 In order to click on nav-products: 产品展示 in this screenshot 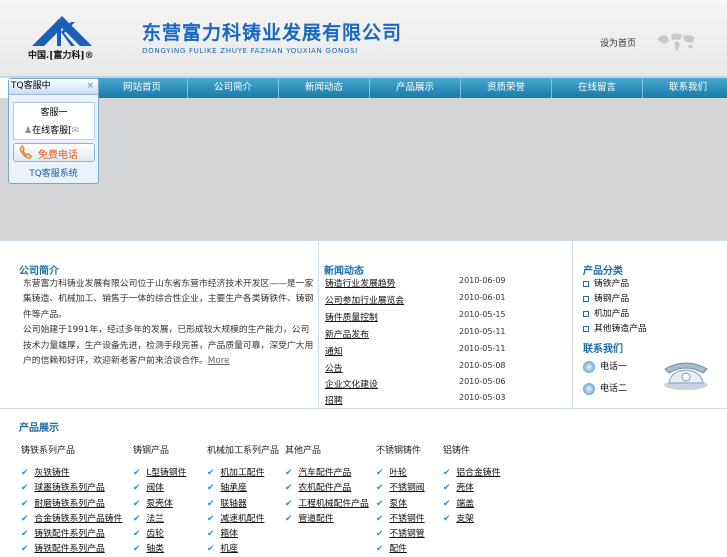, I will do `click(415, 88)`.